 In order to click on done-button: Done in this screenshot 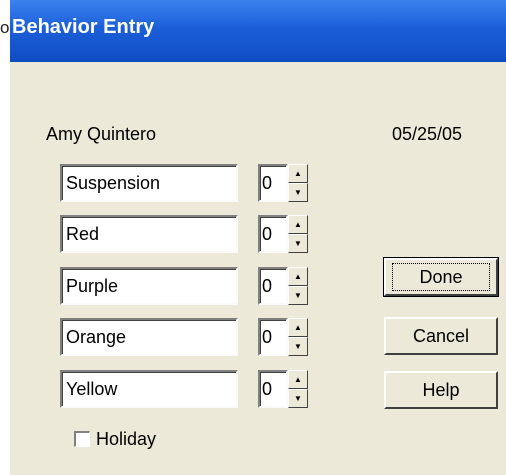, I will do `click(441, 277)`.